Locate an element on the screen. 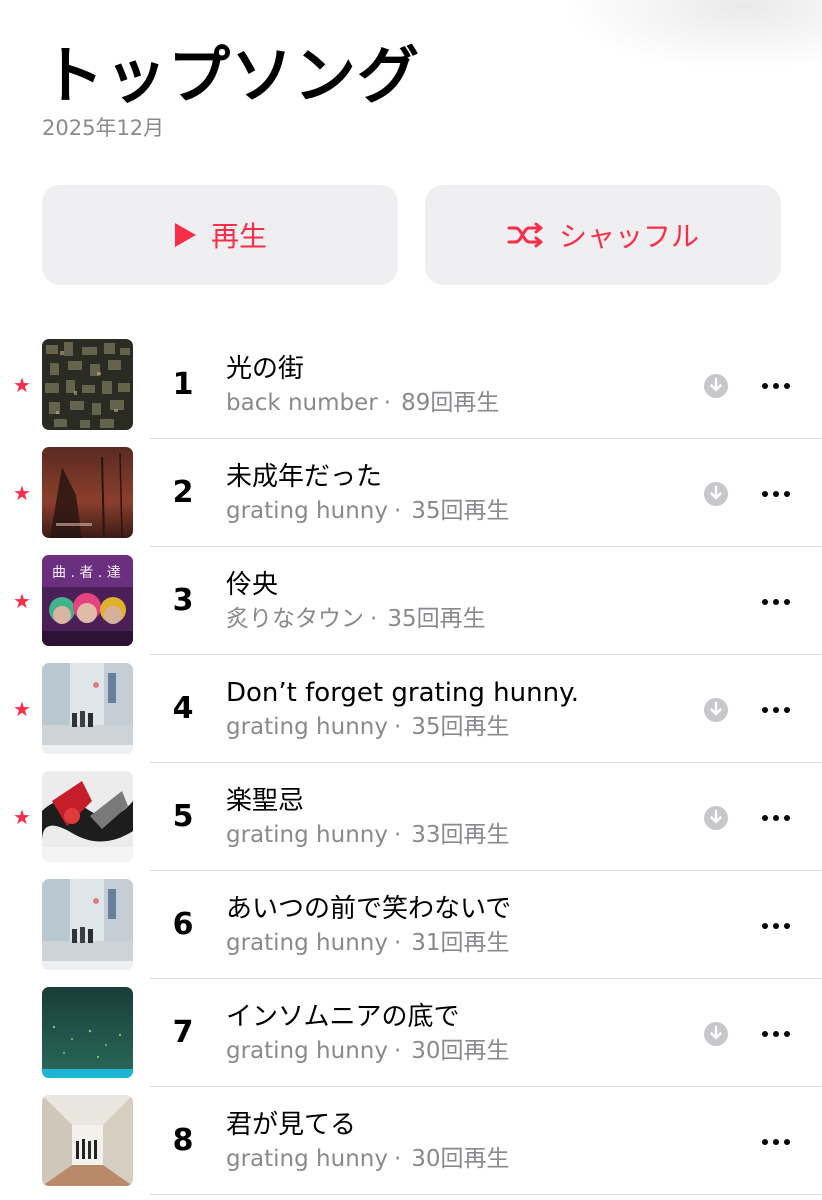  song-title: Don’t forget grating hunny. is located at coordinates (403, 693).